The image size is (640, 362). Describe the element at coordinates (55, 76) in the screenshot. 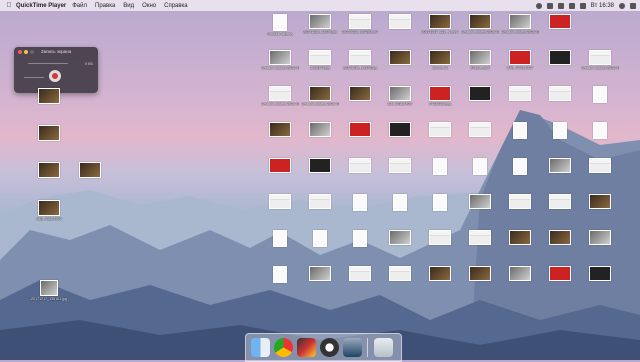

I see `record-button` at that location.